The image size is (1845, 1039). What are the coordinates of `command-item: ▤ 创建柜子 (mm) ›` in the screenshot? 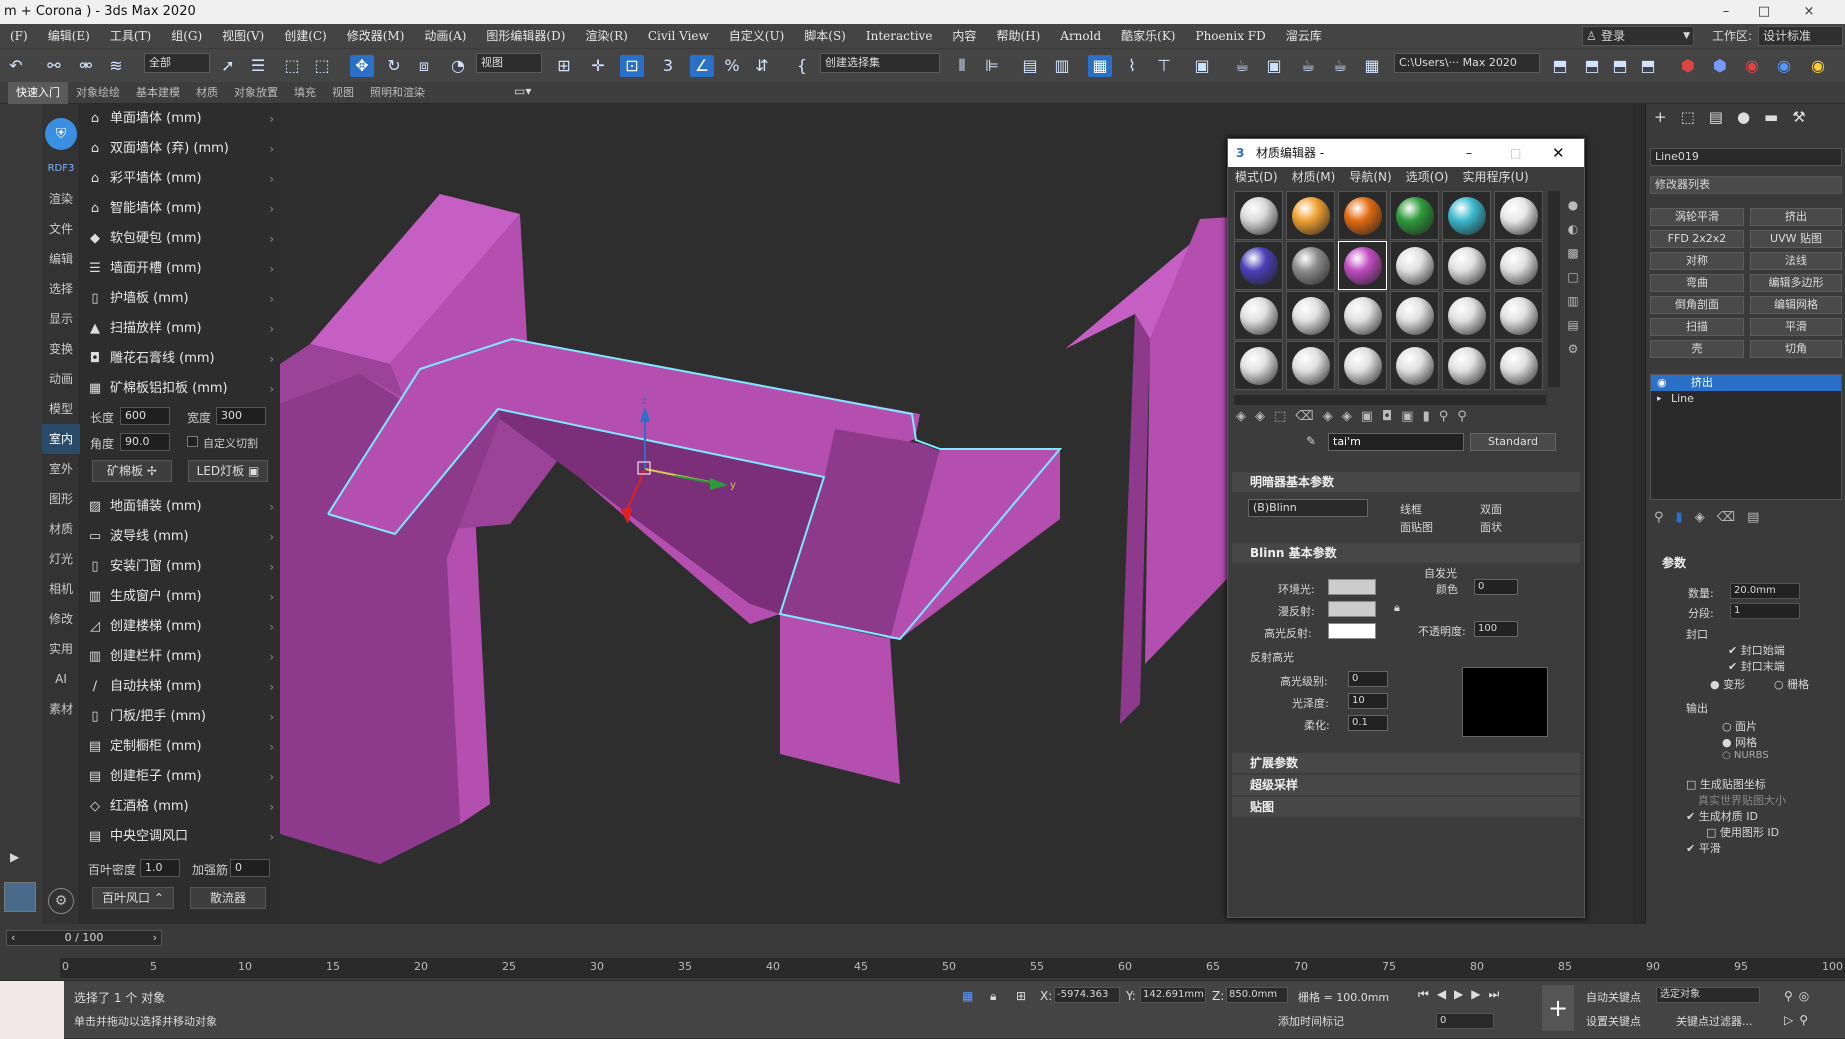 It's located at (180, 777).